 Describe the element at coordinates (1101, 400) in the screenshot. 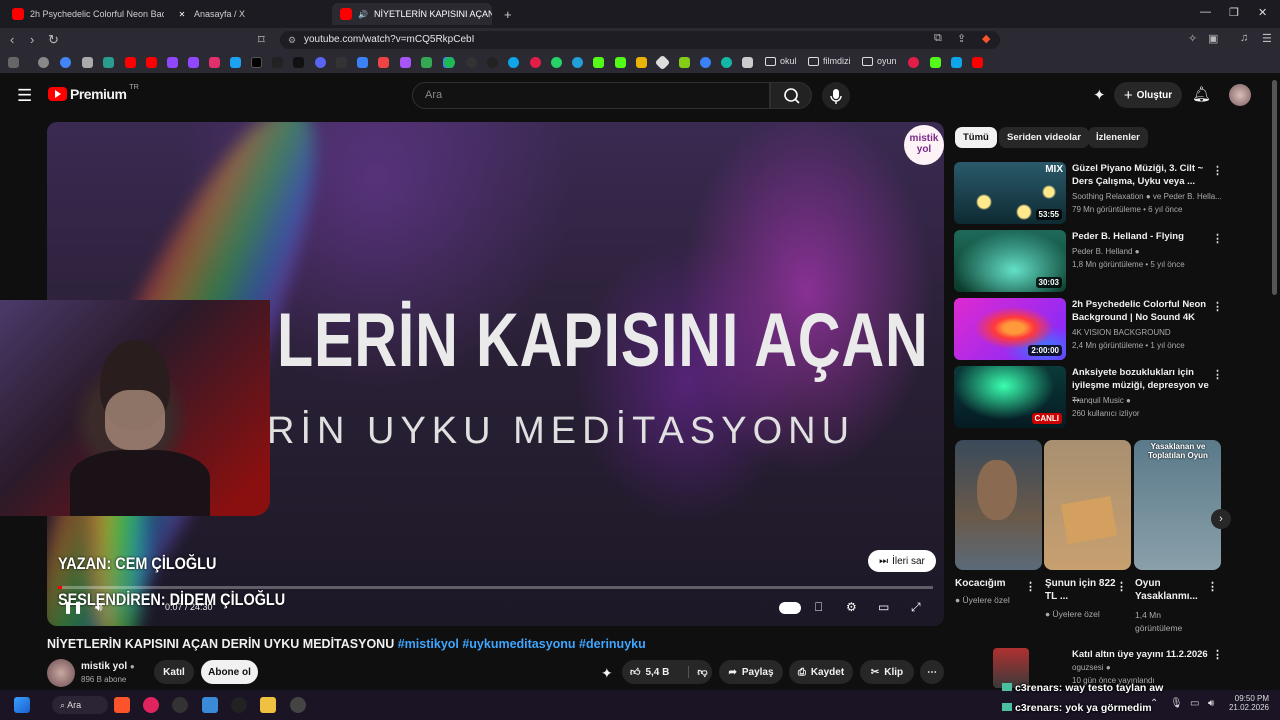

I see `rec-channel: Tranquil Music ●` at that location.